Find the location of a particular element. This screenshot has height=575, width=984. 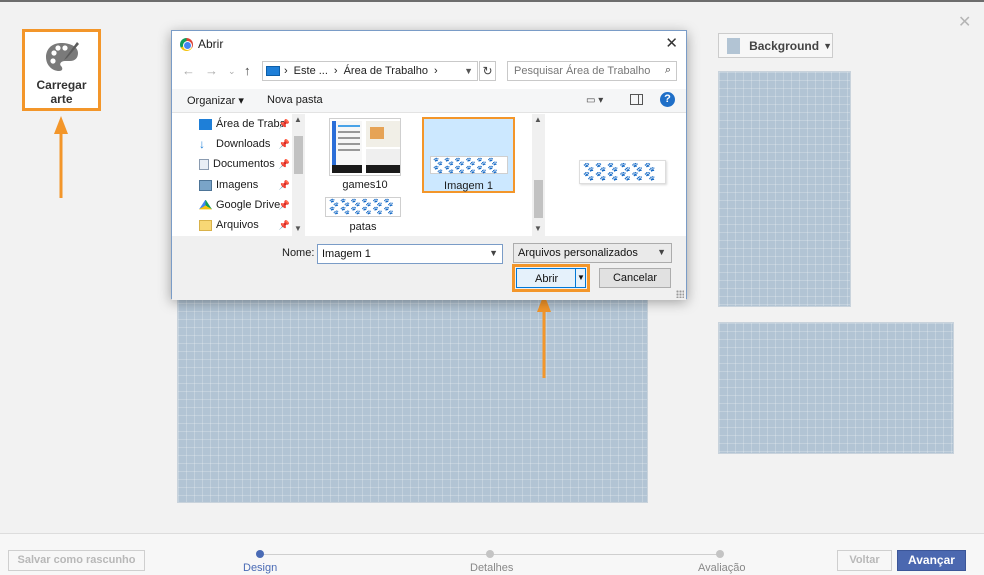

image-icon is located at coordinates (205, 185).